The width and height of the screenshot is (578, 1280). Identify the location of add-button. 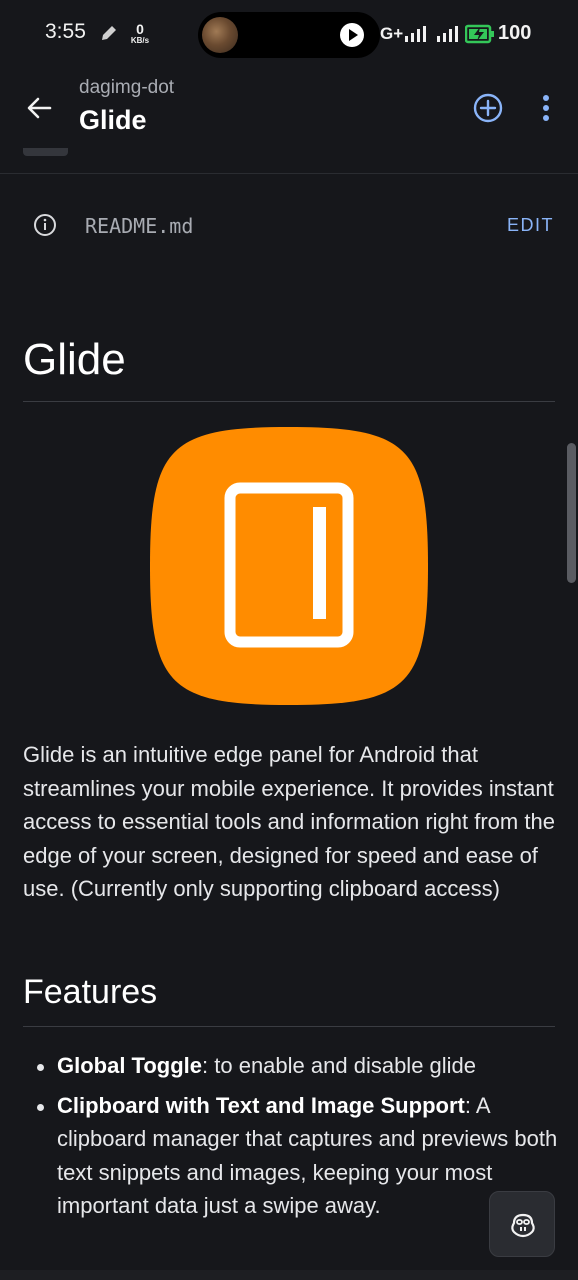
(488, 108).